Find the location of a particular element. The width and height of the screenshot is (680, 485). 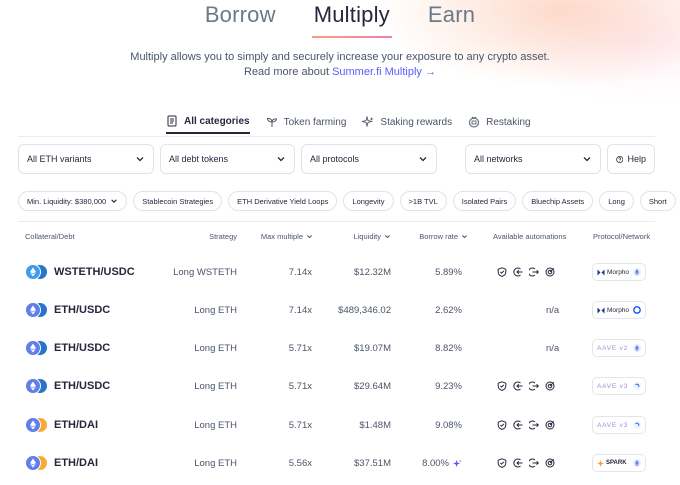

table-row: ETH/DAI Long ETH 5.56x $37.51M 8.00% SPARK is located at coordinates (340, 463).